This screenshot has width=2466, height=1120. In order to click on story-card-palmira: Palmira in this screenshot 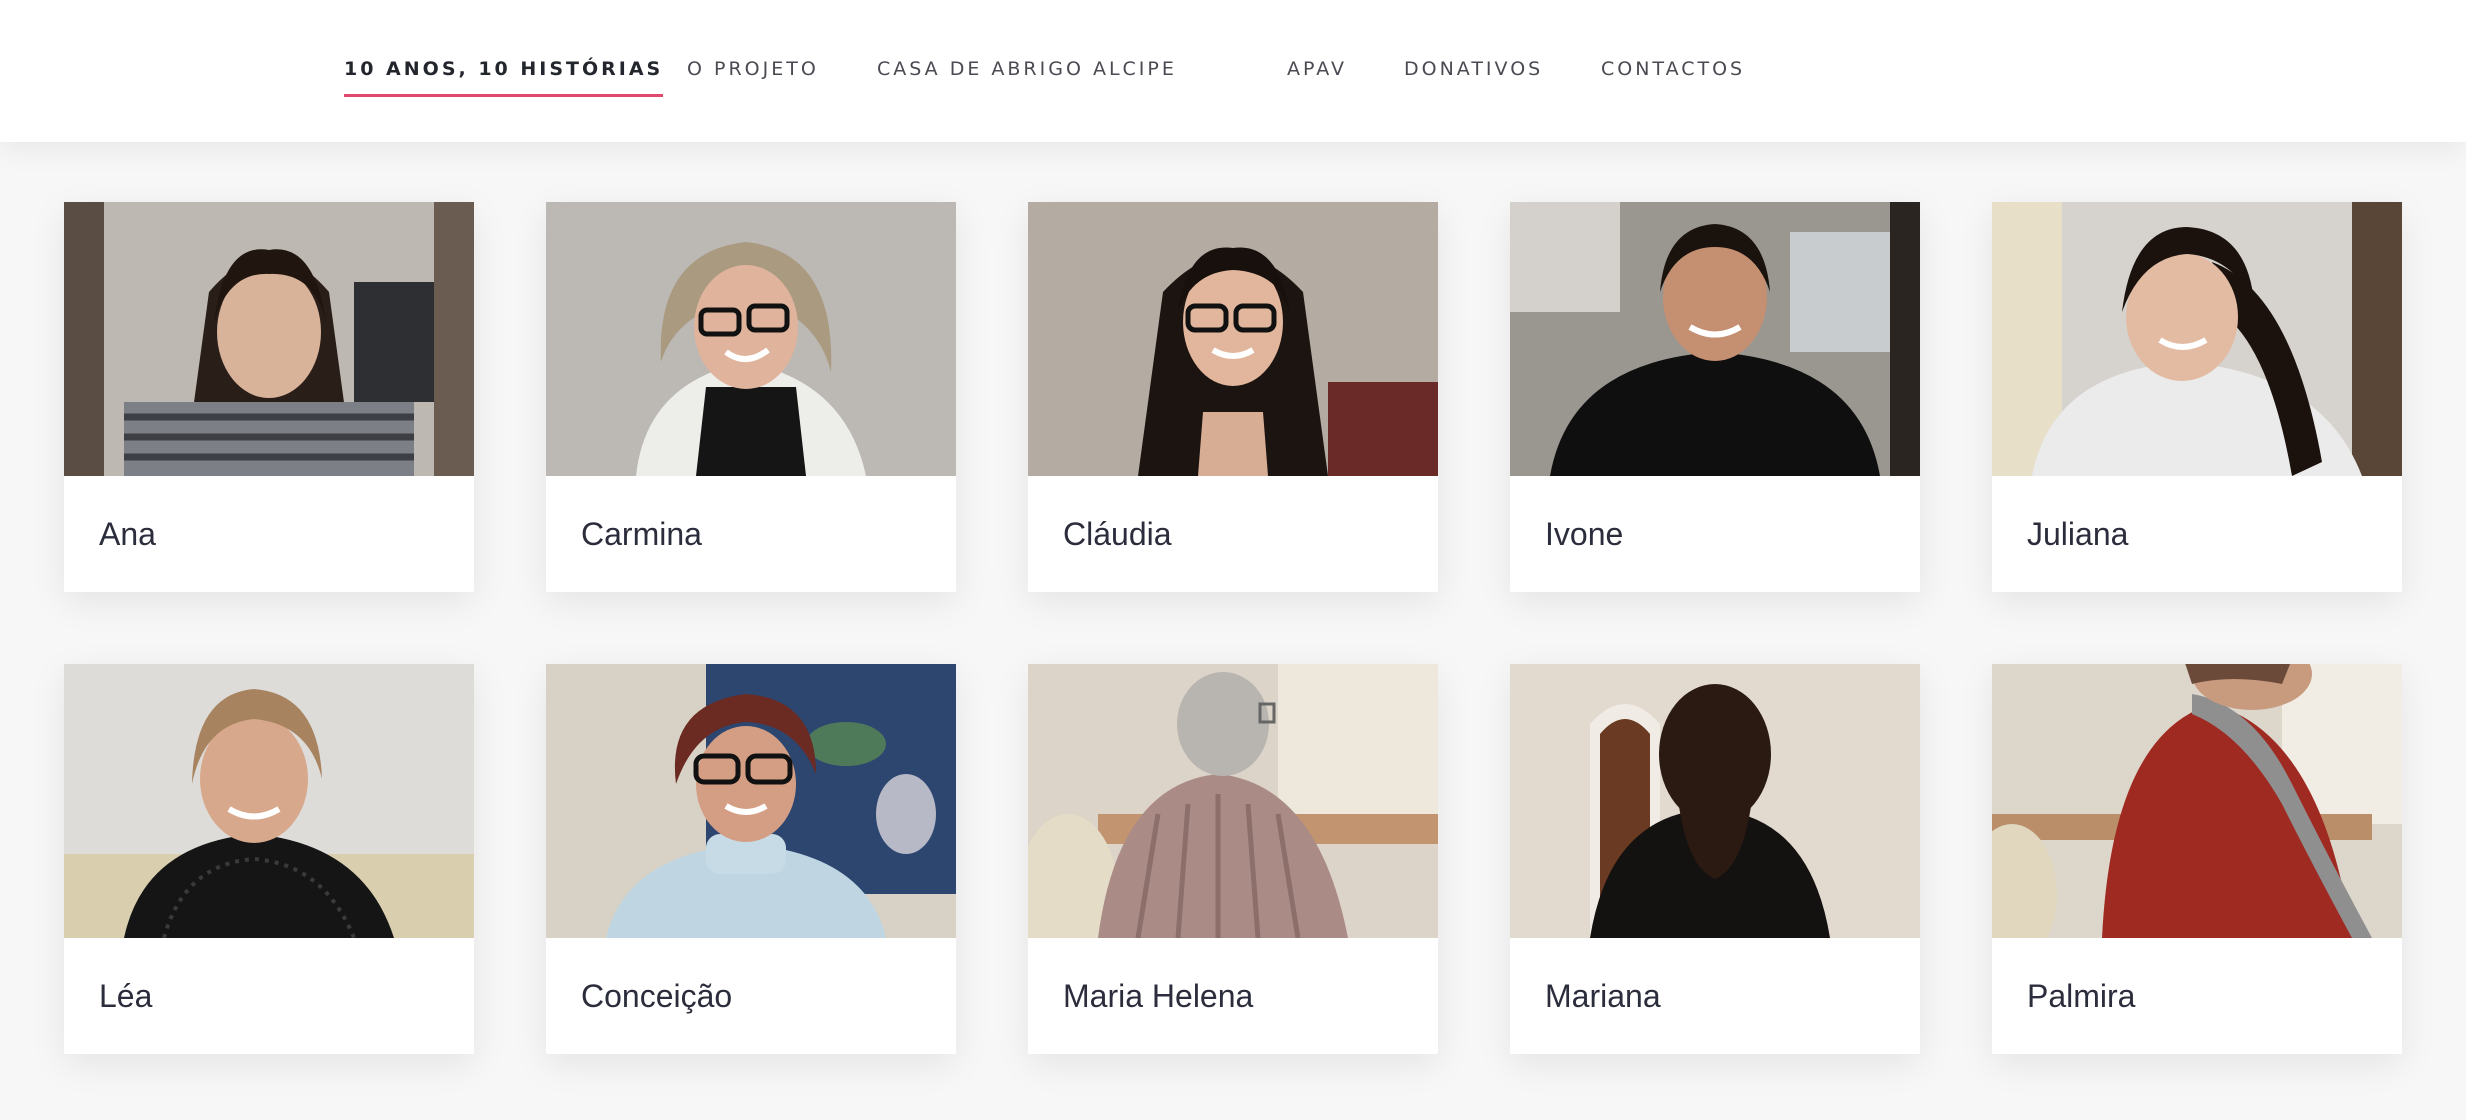, I will do `click(2197, 859)`.